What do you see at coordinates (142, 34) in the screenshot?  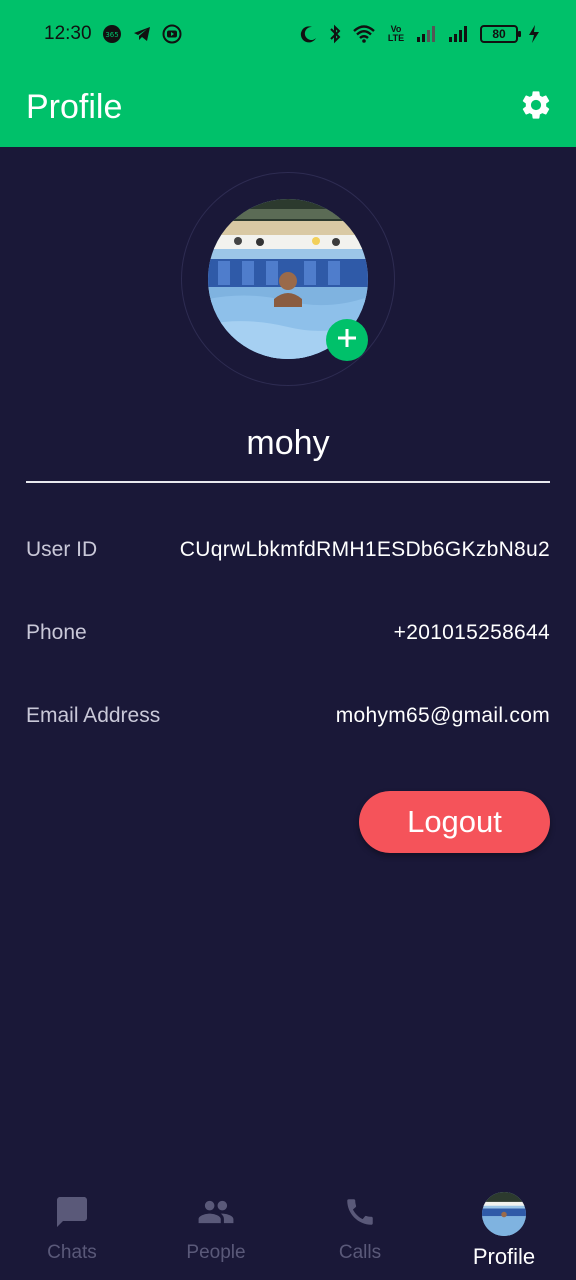 I see `telegram-icon` at bounding box center [142, 34].